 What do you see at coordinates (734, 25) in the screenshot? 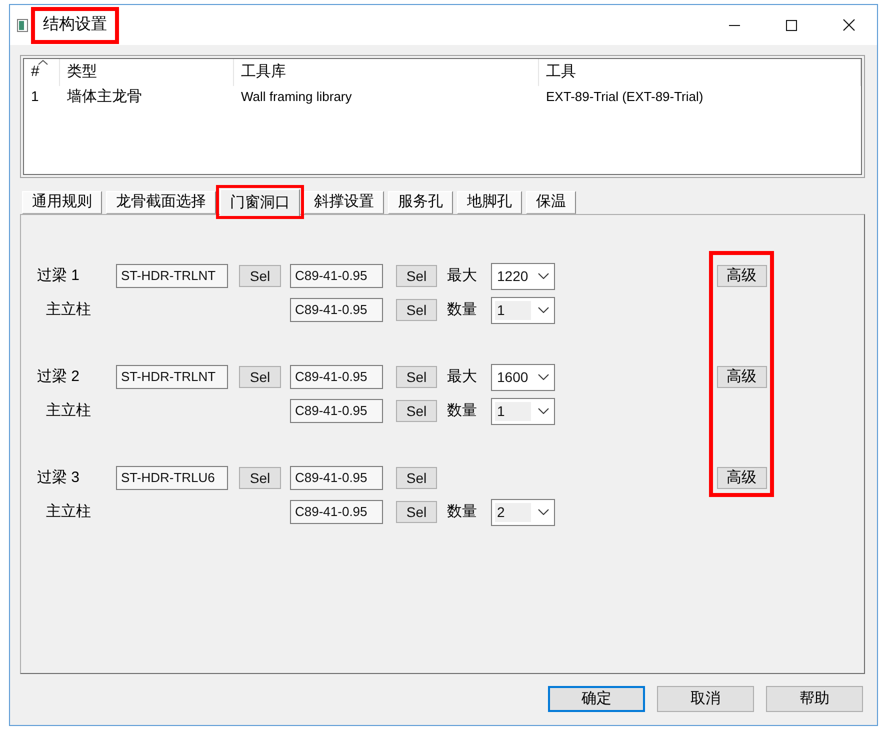
I see `minimize-icon` at bounding box center [734, 25].